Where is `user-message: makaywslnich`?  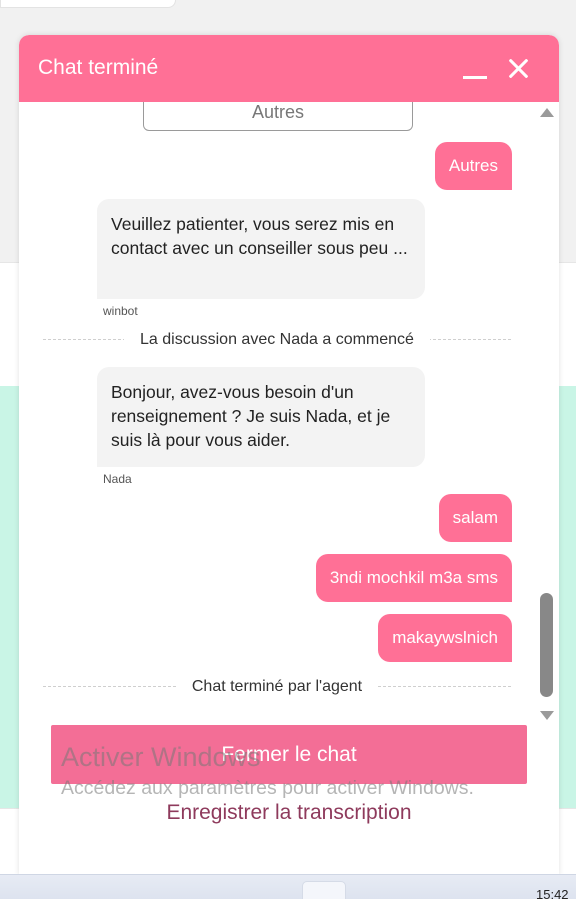
user-message: makaywslnich is located at coordinates (445, 638).